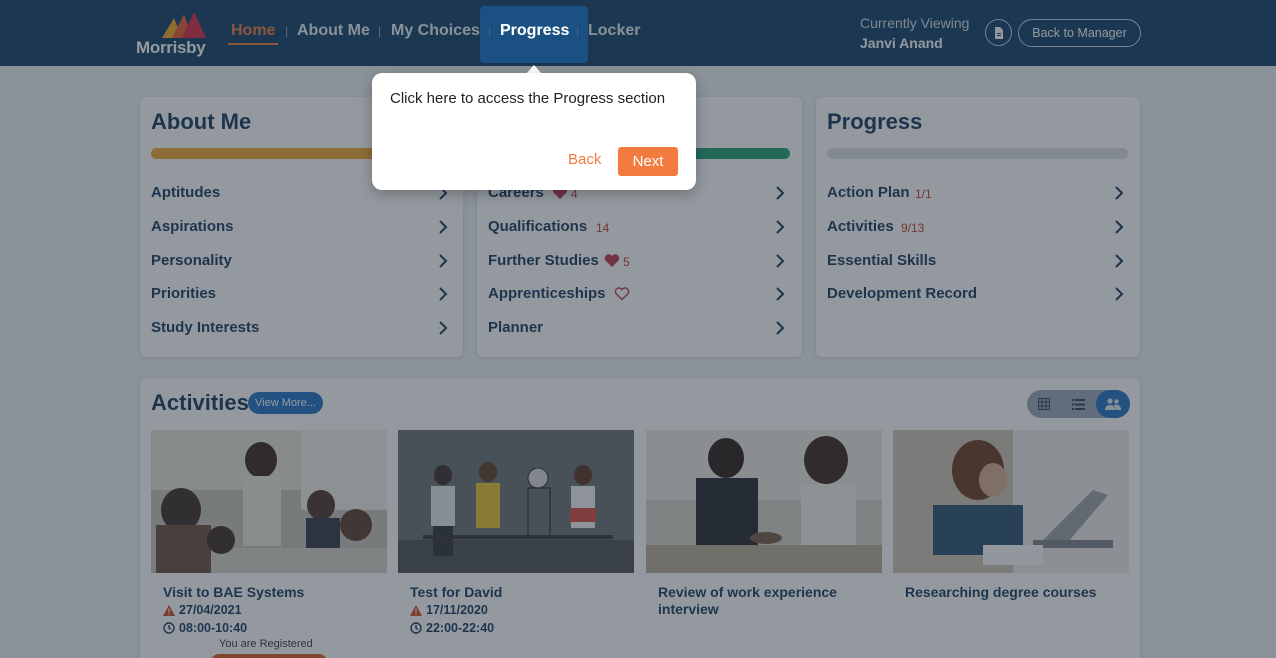 The width and height of the screenshot is (1276, 658). What do you see at coordinates (534, 31) in the screenshot?
I see `nav-progress-spotlit: Progress` at bounding box center [534, 31].